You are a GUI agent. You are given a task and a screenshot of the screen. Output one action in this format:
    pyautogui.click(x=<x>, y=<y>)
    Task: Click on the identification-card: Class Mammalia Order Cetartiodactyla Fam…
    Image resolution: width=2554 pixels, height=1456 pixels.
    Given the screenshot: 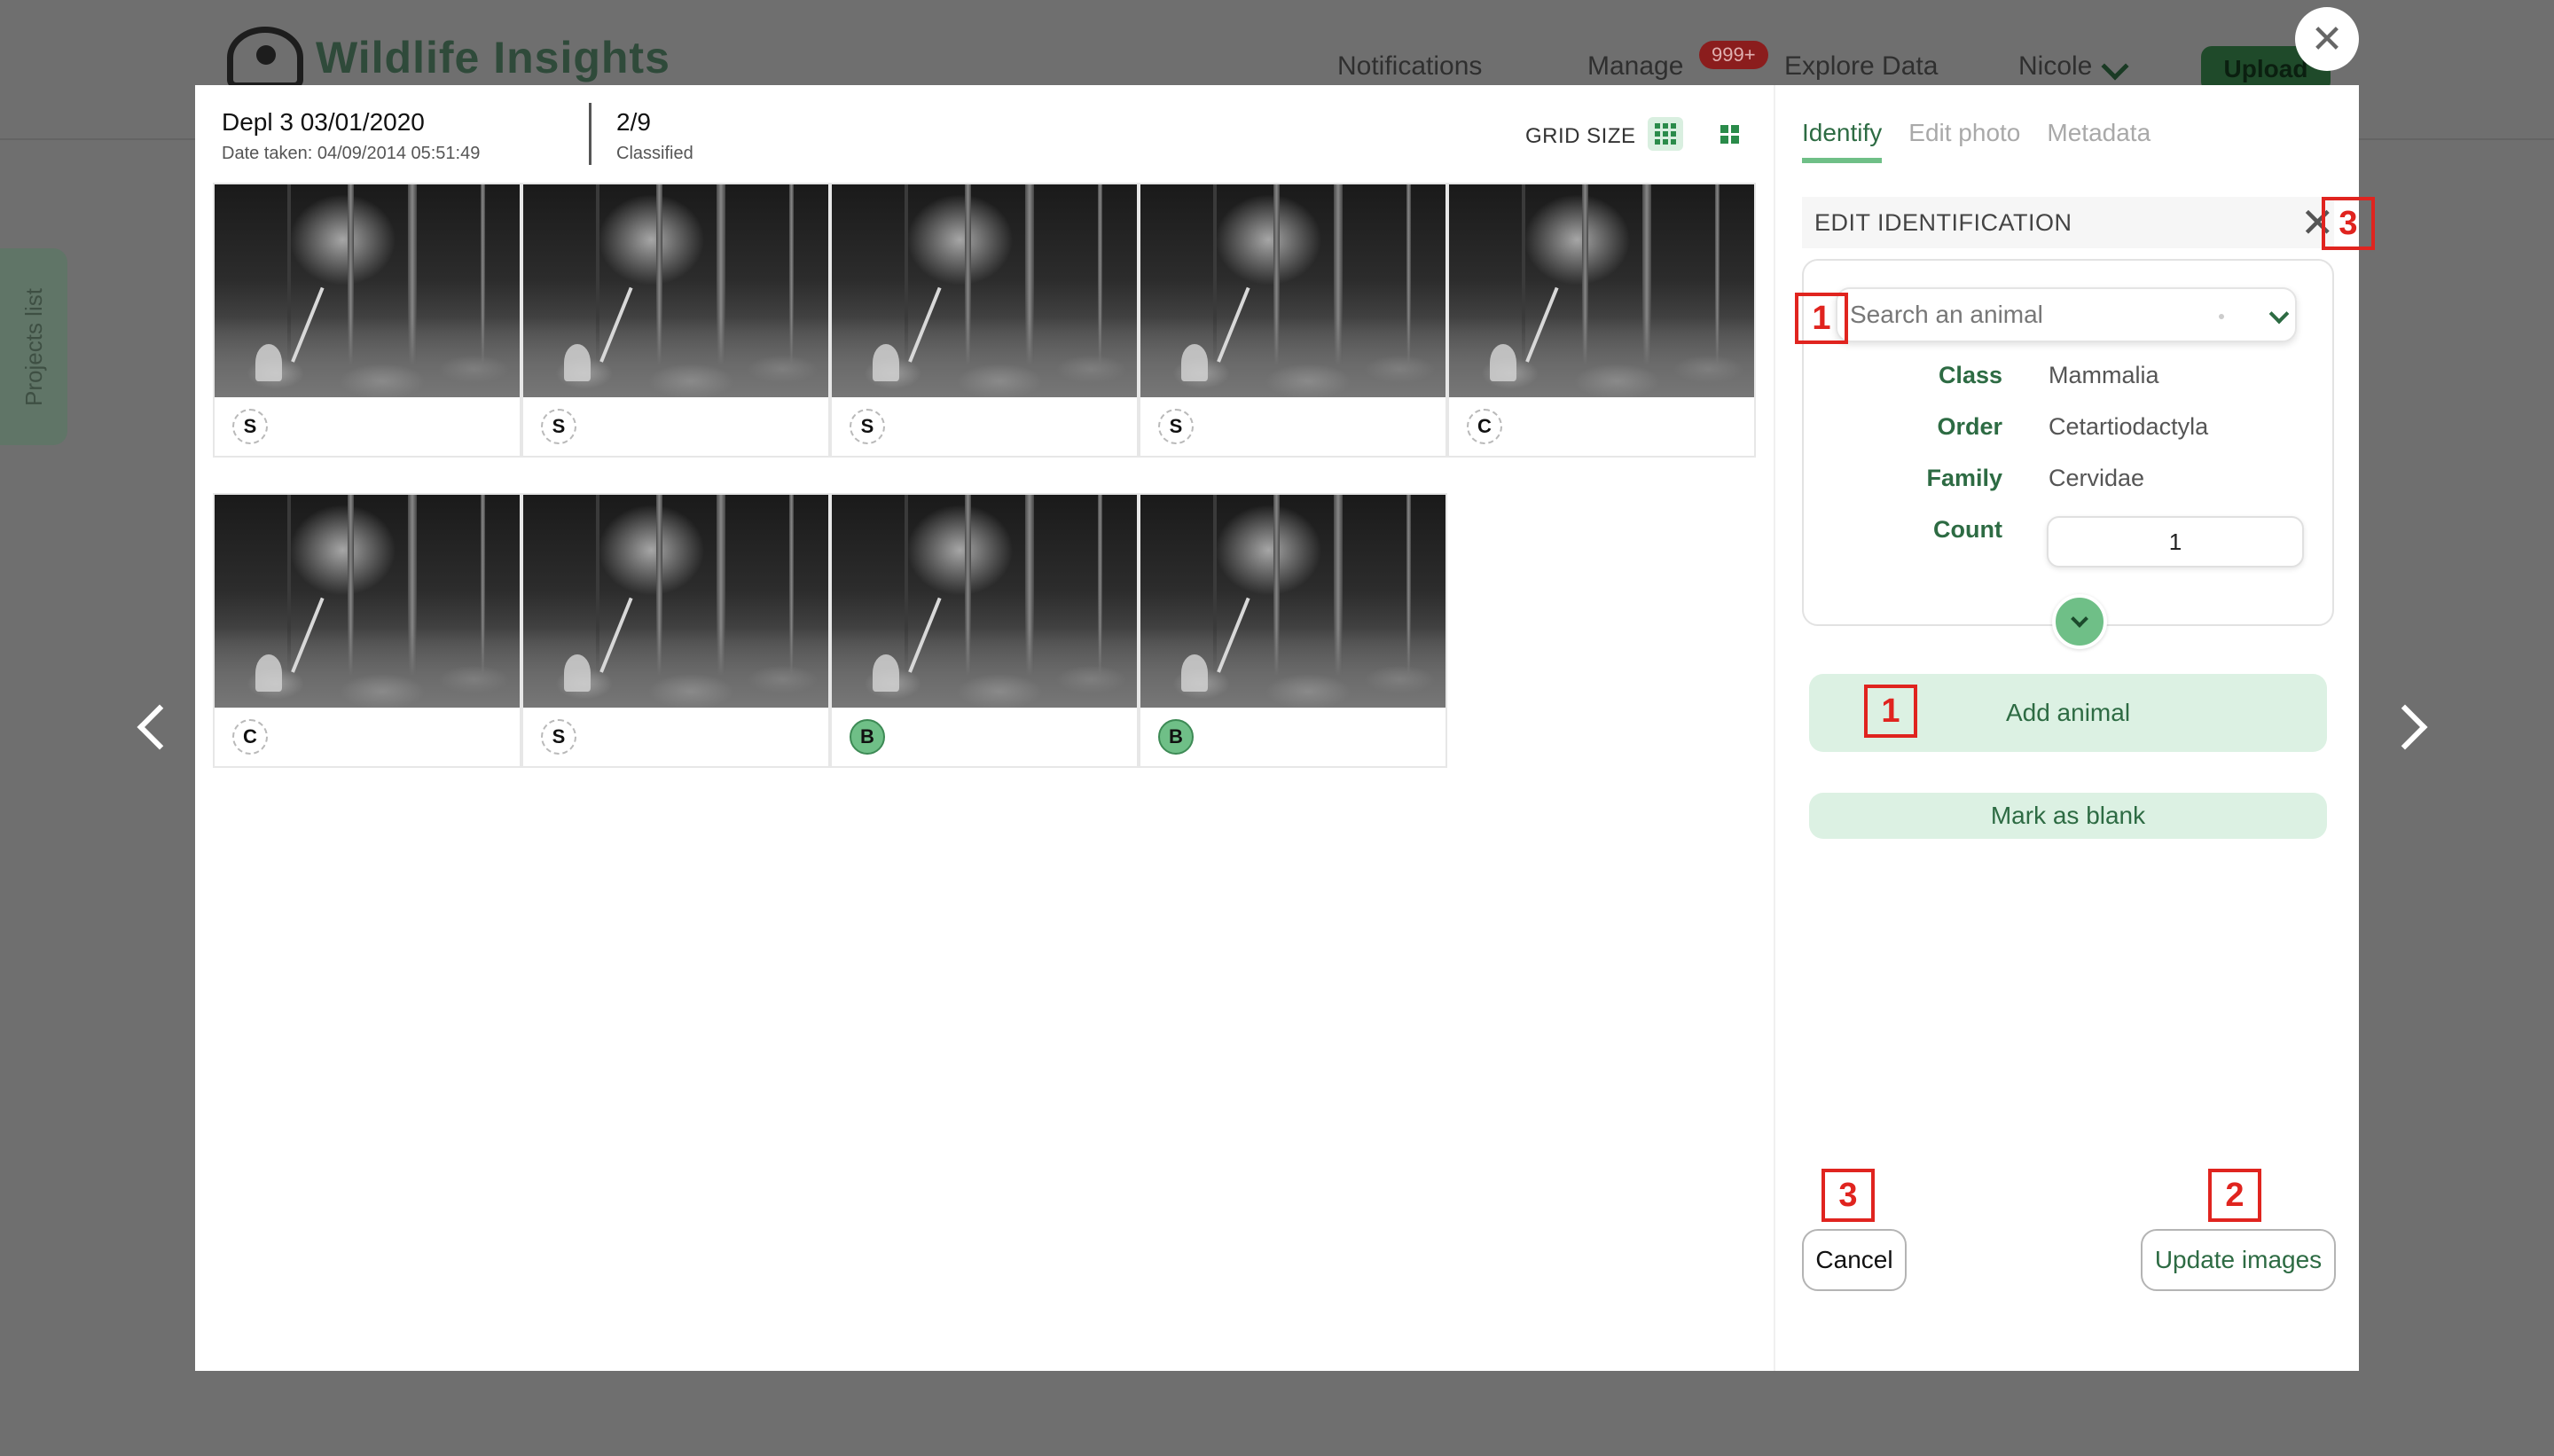 What is the action you would take?
    pyautogui.click(x=2069, y=454)
    